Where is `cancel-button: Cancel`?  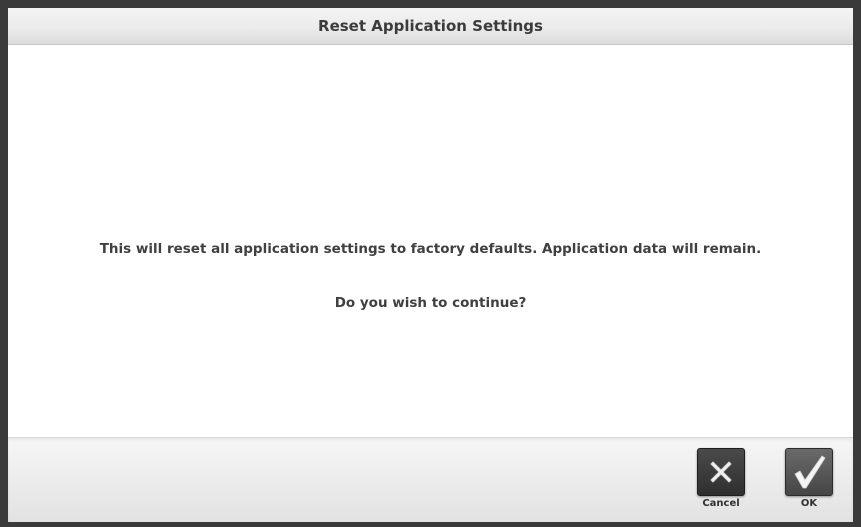
cancel-button: Cancel is located at coordinates (721, 478).